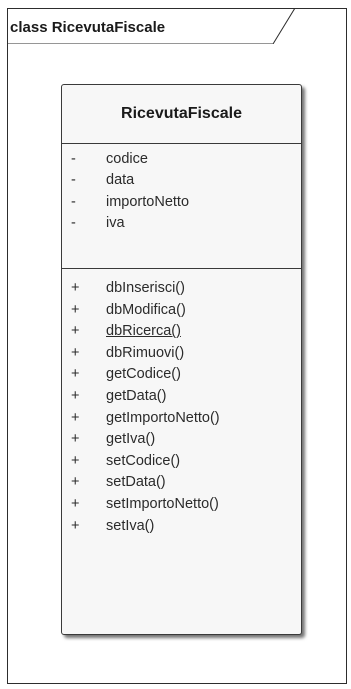 This screenshot has width=351, height=689. Describe the element at coordinates (145, 352) in the screenshot. I see `operation-row-name: dbRimuovi()` at that location.